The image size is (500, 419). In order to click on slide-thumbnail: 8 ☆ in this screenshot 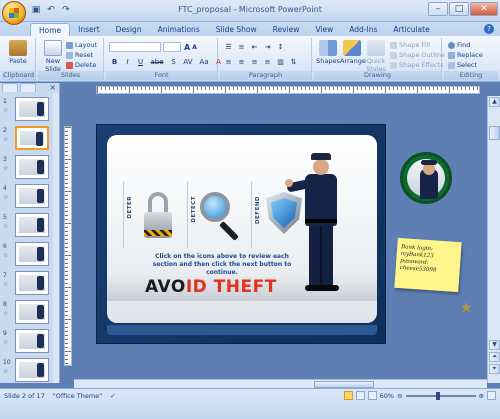, I will do `click(29, 312)`.